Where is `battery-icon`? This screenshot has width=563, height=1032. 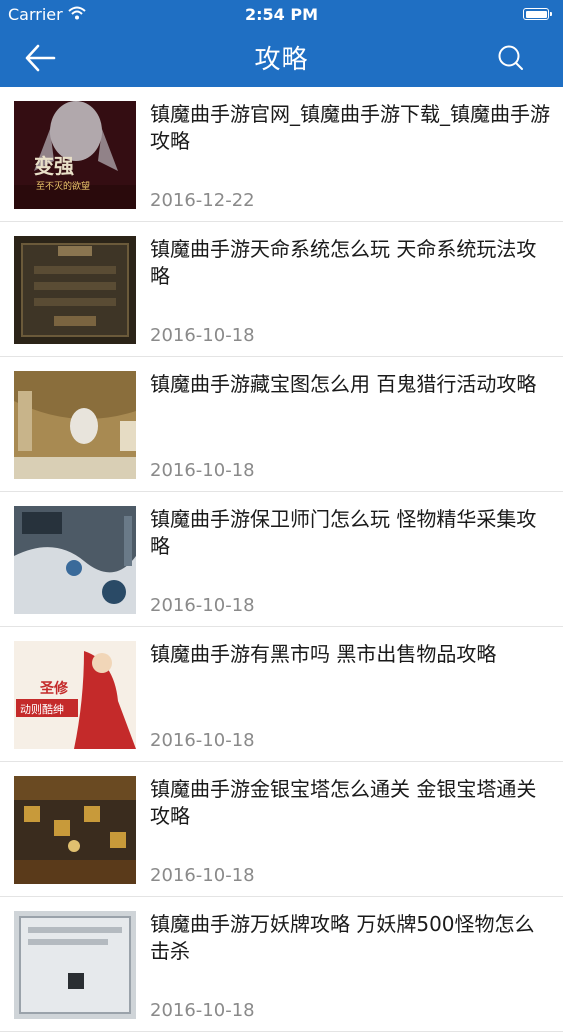
battery-icon is located at coordinates (537, 14).